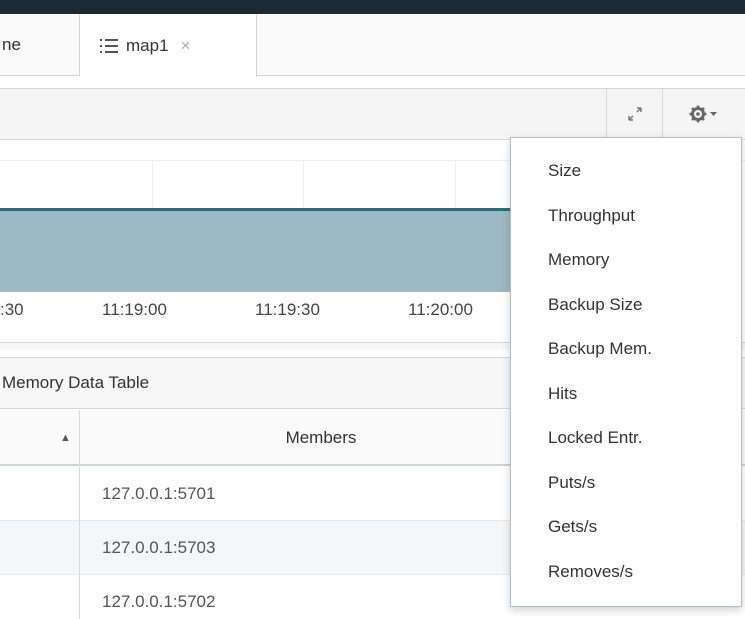 The height and width of the screenshot is (619, 745). What do you see at coordinates (260, 250) in the screenshot?
I see `chart-area-series` at bounding box center [260, 250].